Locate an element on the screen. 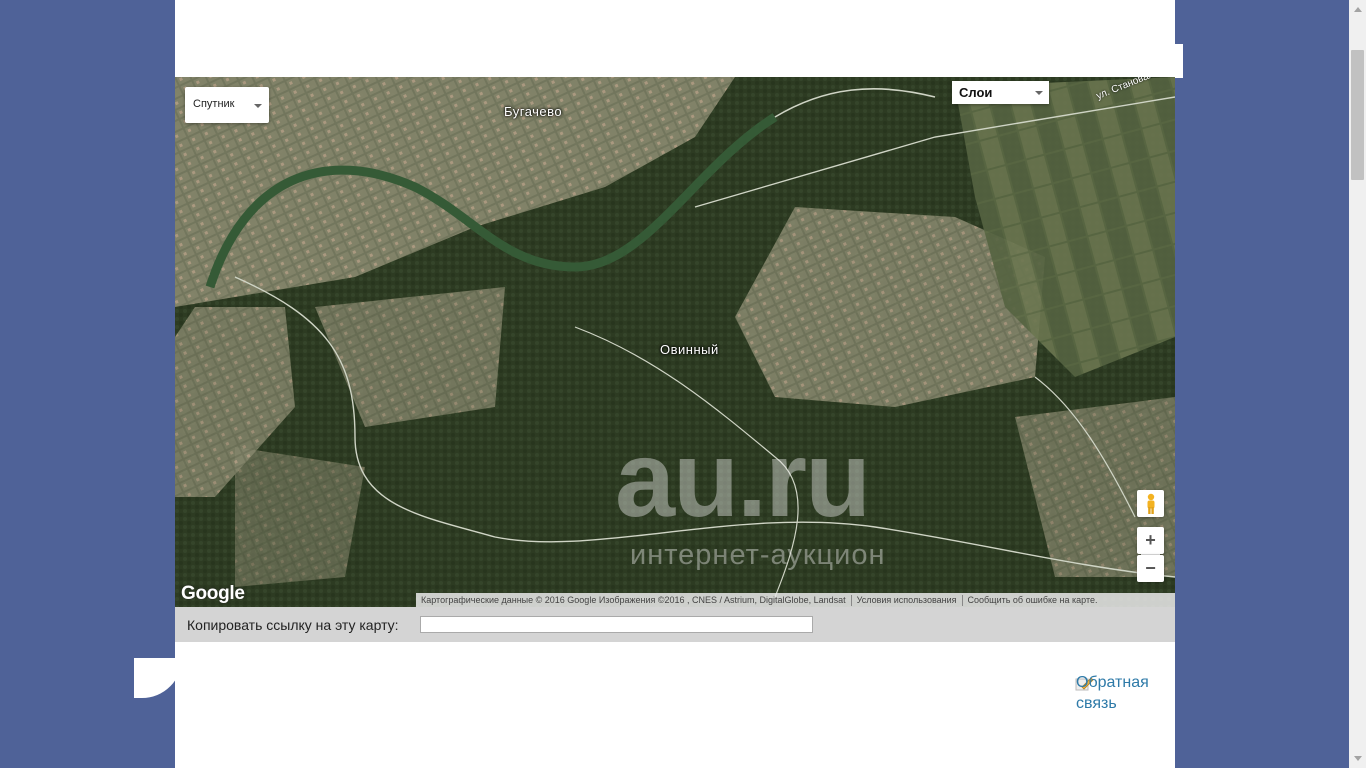 This screenshot has width=1366, height=768. copy-link-bar: Копировать ссылку на эту карту: is located at coordinates (675, 624).